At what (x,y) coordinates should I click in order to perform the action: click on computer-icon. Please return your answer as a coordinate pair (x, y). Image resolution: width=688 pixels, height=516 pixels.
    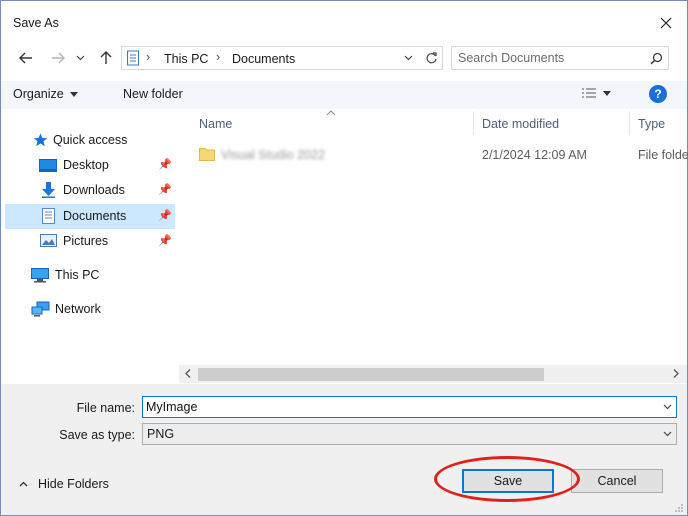
    Looking at the image, I should click on (40, 275).